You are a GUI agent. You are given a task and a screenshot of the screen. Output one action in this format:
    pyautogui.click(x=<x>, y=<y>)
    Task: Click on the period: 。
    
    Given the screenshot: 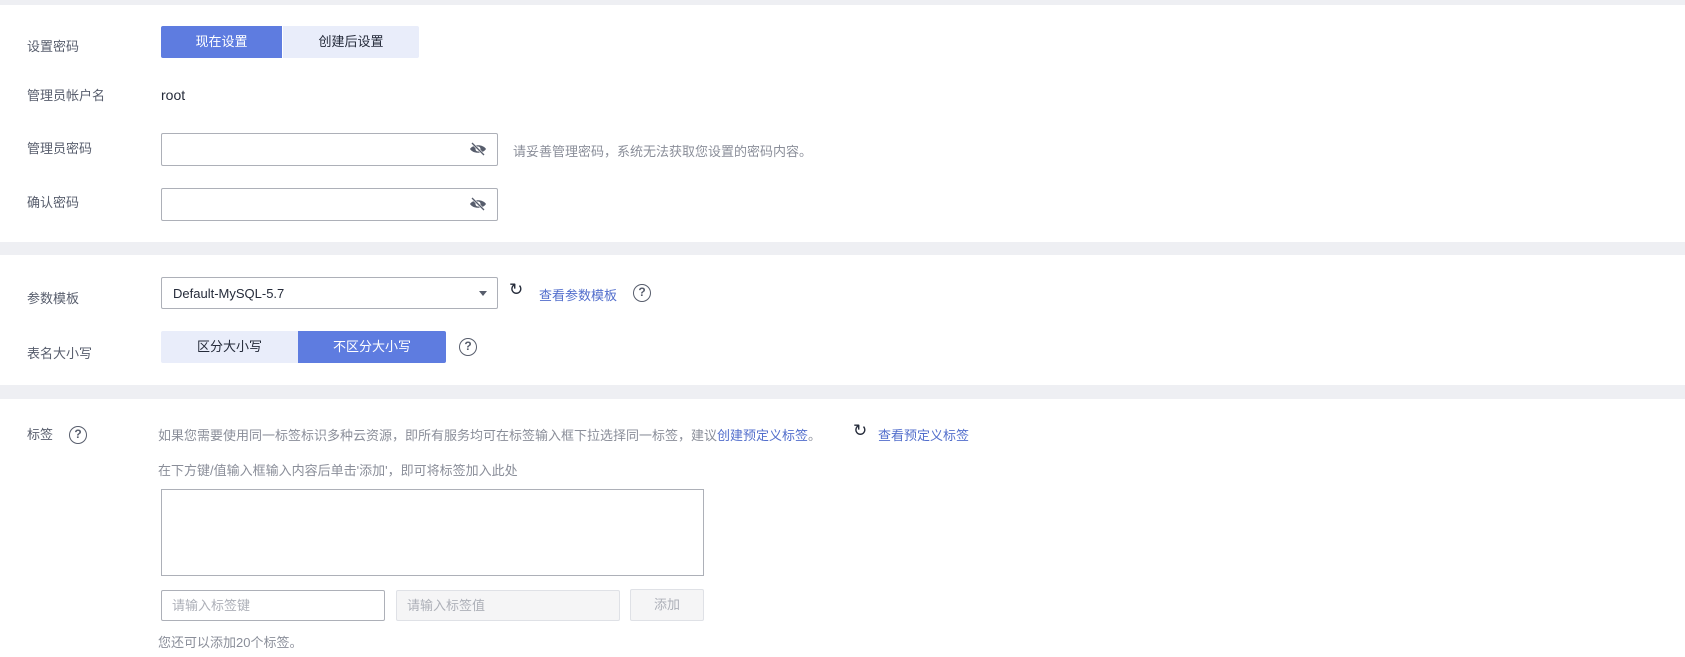 What is the action you would take?
    pyautogui.click(x=815, y=435)
    